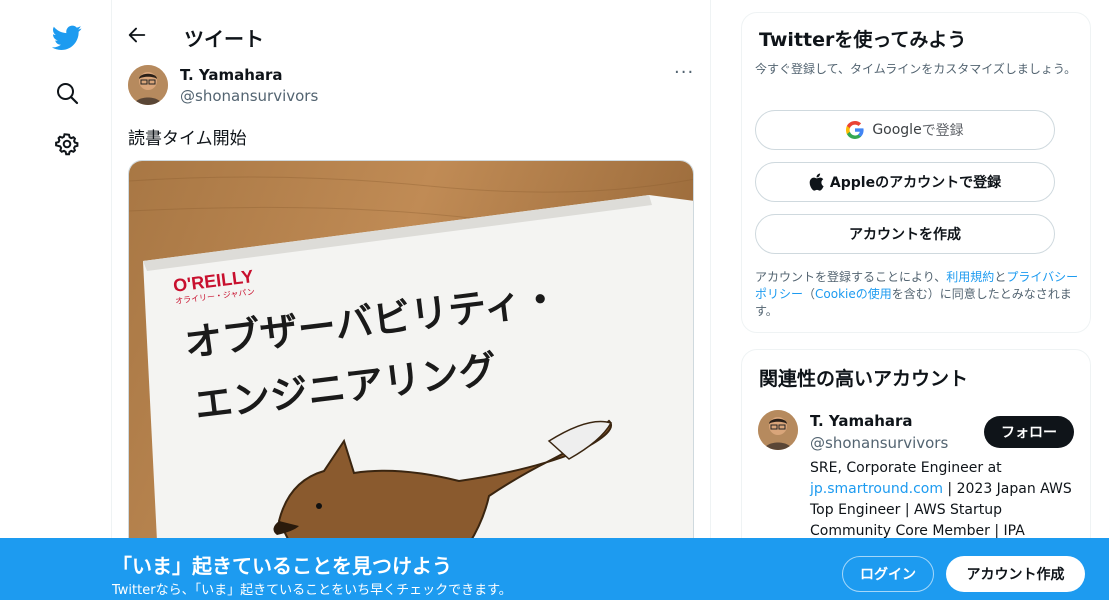 Image resolution: width=1109 pixels, height=600 pixels. What do you see at coordinates (970, 277) in the screenshot?
I see `terms-link: 利用規約` at bounding box center [970, 277].